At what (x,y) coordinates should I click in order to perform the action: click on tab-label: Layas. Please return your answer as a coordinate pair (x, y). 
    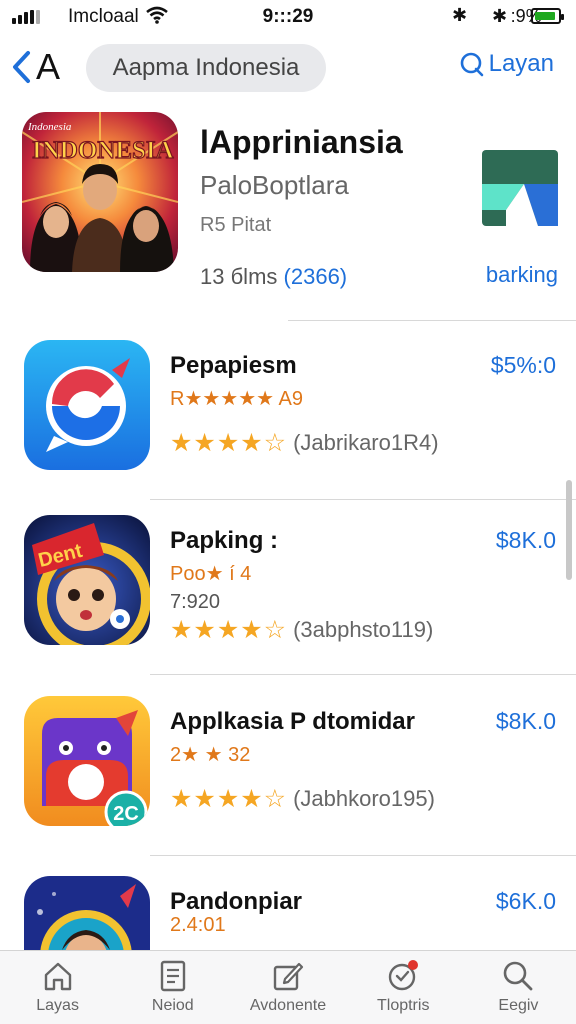
    Looking at the image, I should click on (57, 1005).